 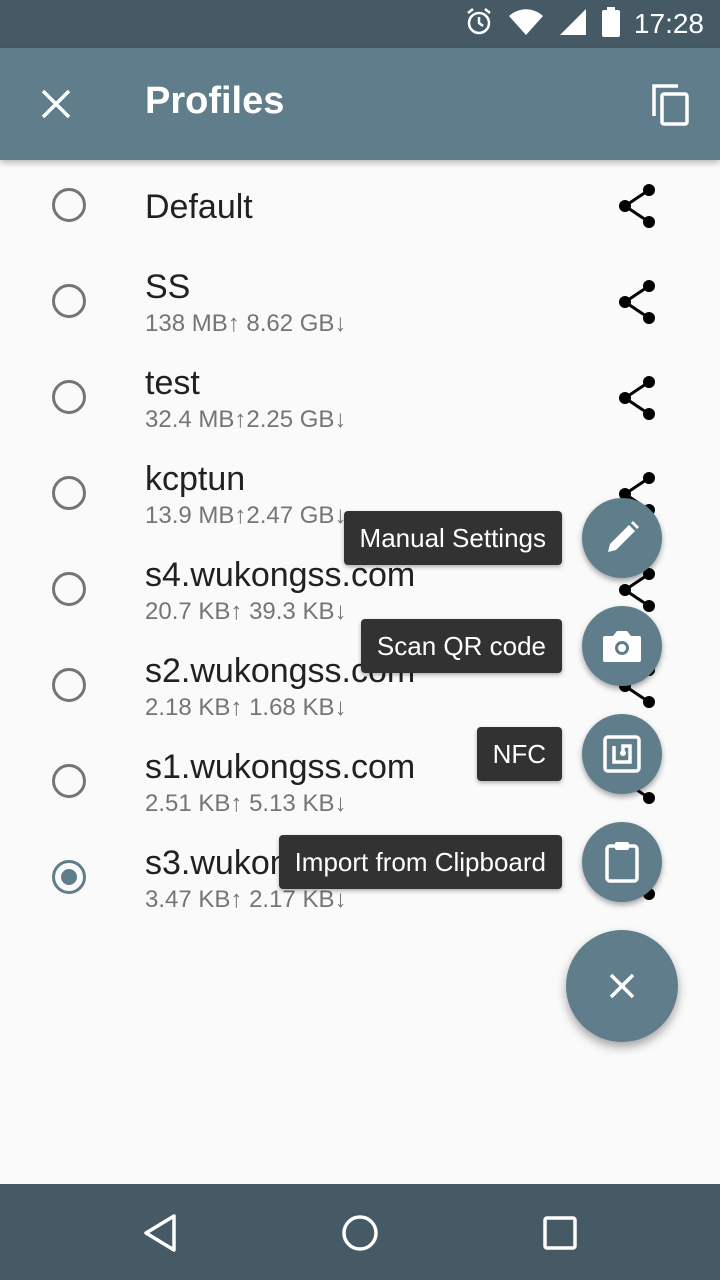 I want to click on fab-item-import-clipboard: Import from Clipboard, so click(x=360, y=862).